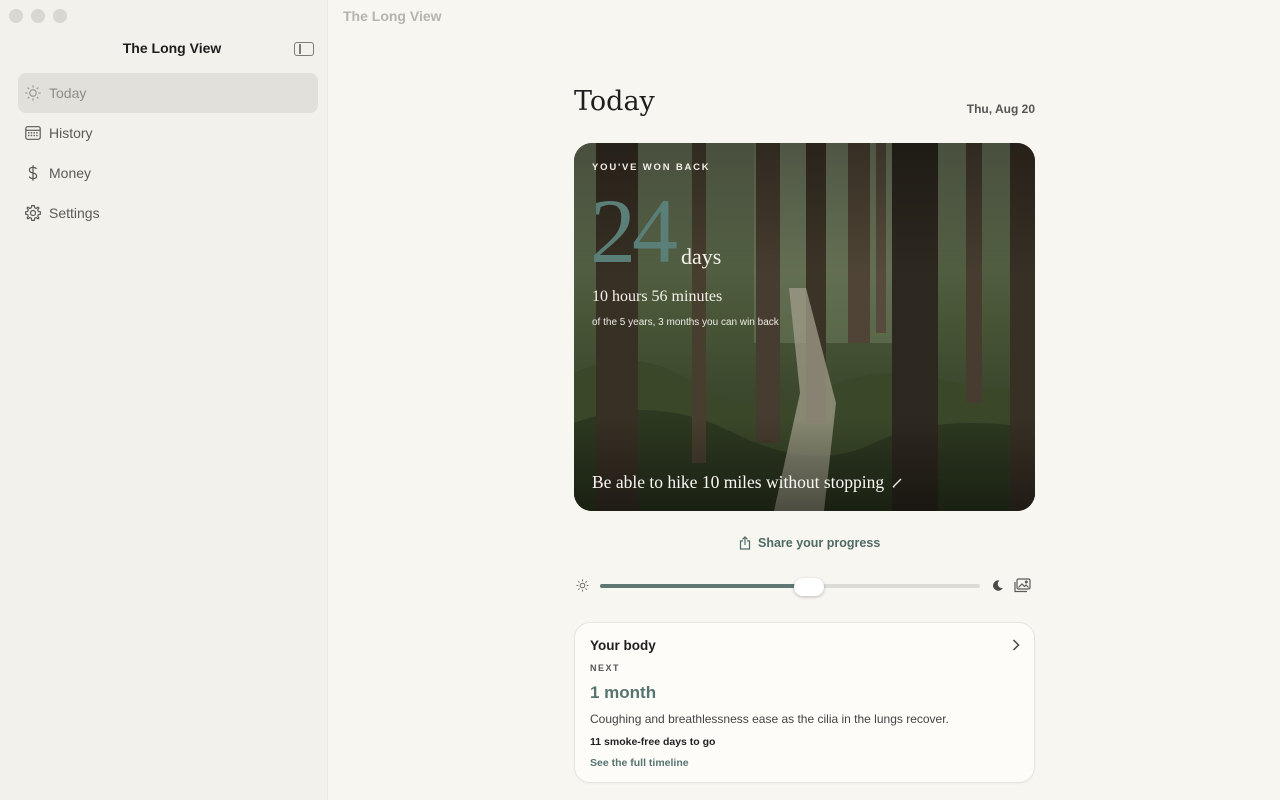  What do you see at coordinates (897, 483) in the screenshot?
I see `pencil-icon` at bounding box center [897, 483].